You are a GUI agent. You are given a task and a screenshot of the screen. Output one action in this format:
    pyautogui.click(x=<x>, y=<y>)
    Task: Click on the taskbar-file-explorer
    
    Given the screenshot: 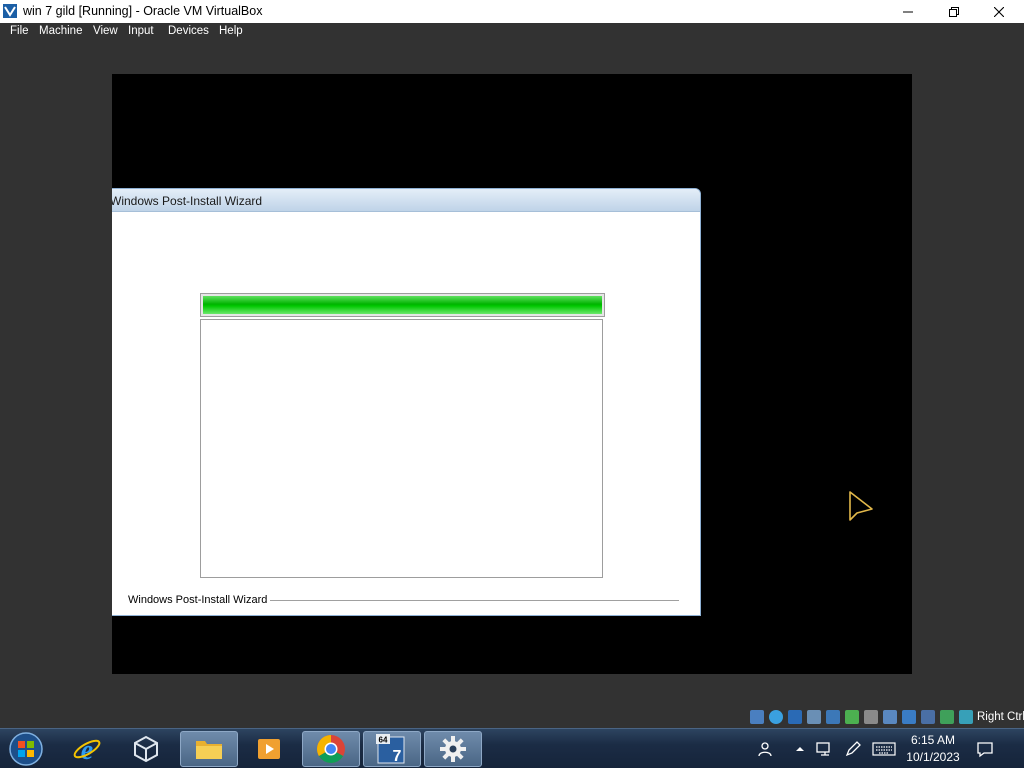 What is the action you would take?
    pyautogui.click(x=209, y=749)
    